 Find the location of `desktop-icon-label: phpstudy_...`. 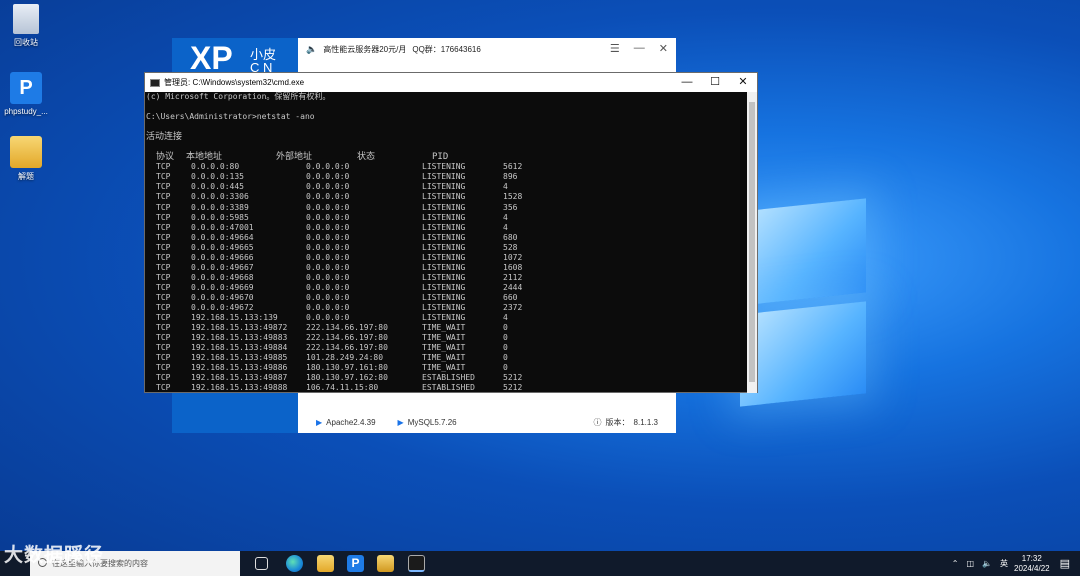

desktop-icon-label: phpstudy_... is located at coordinates (26, 111).